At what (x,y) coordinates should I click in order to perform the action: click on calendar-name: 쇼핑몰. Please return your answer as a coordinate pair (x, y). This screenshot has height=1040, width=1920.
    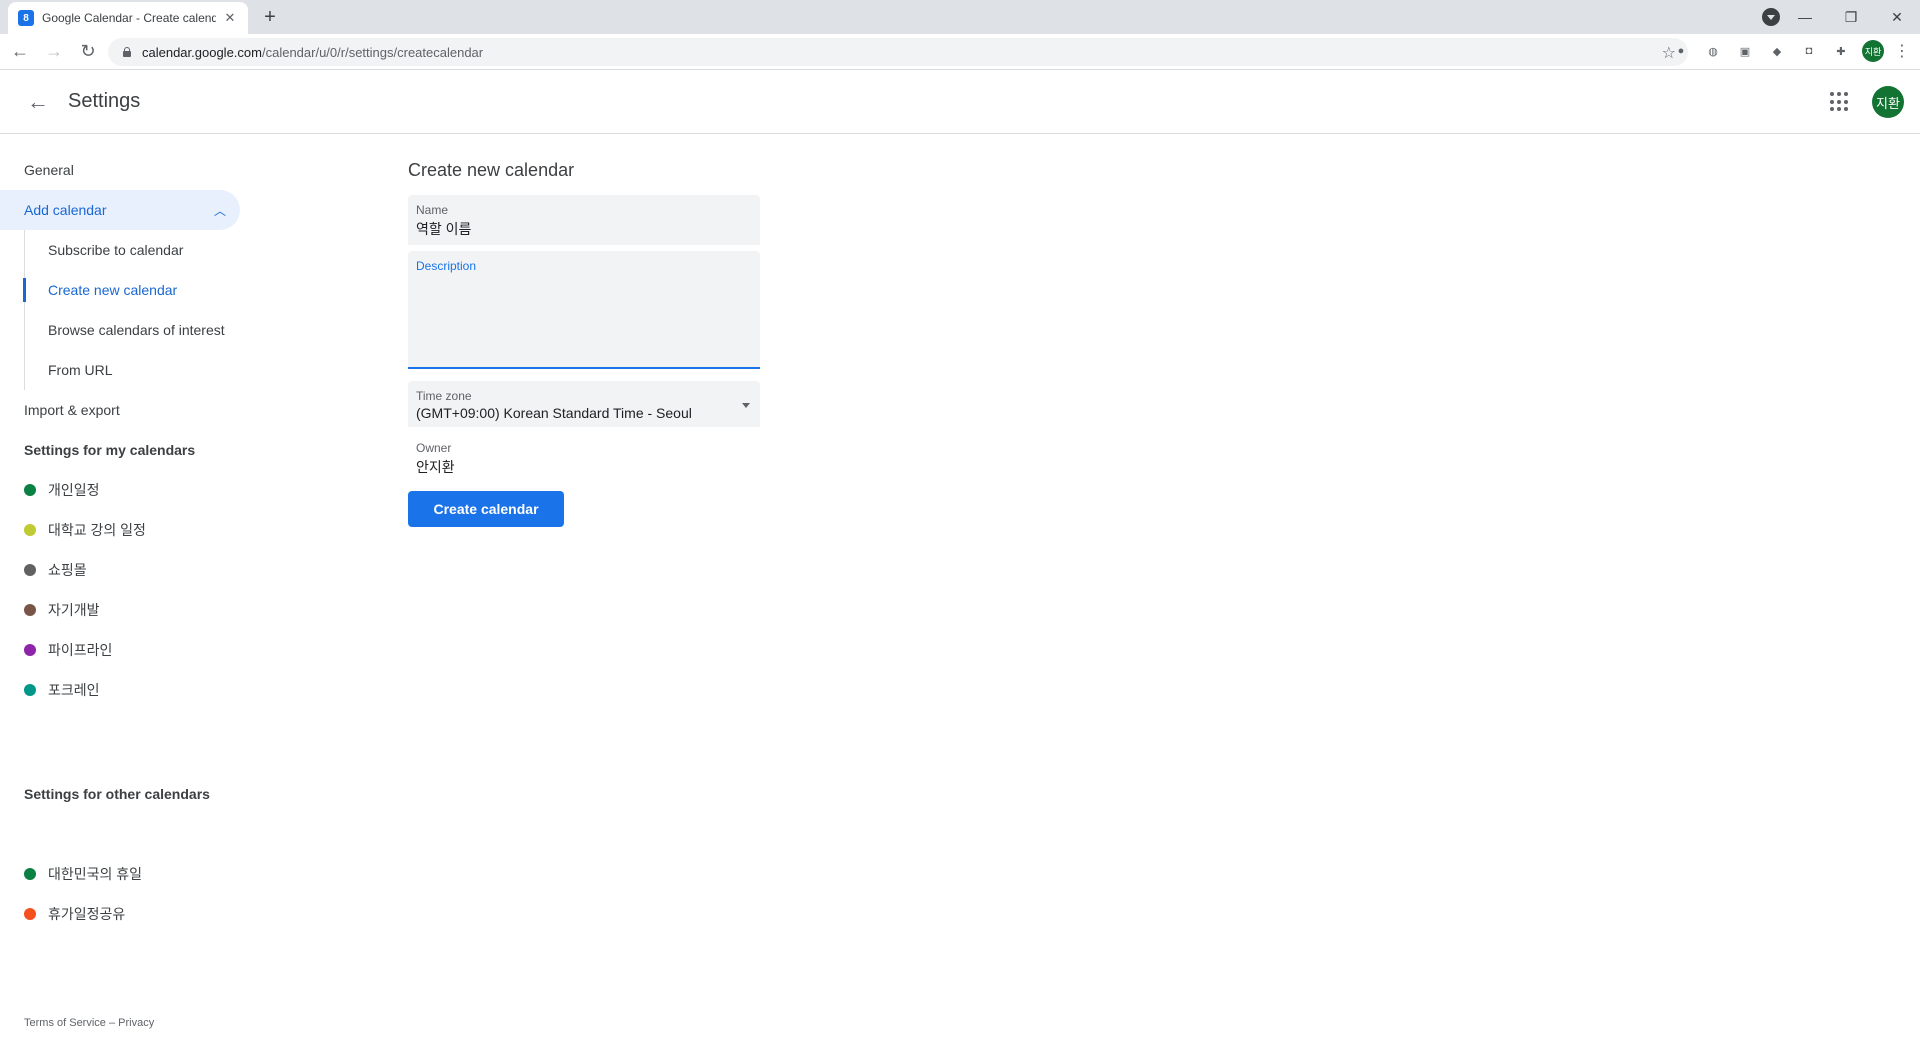
    Looking at the image, I should click on (67, 570).